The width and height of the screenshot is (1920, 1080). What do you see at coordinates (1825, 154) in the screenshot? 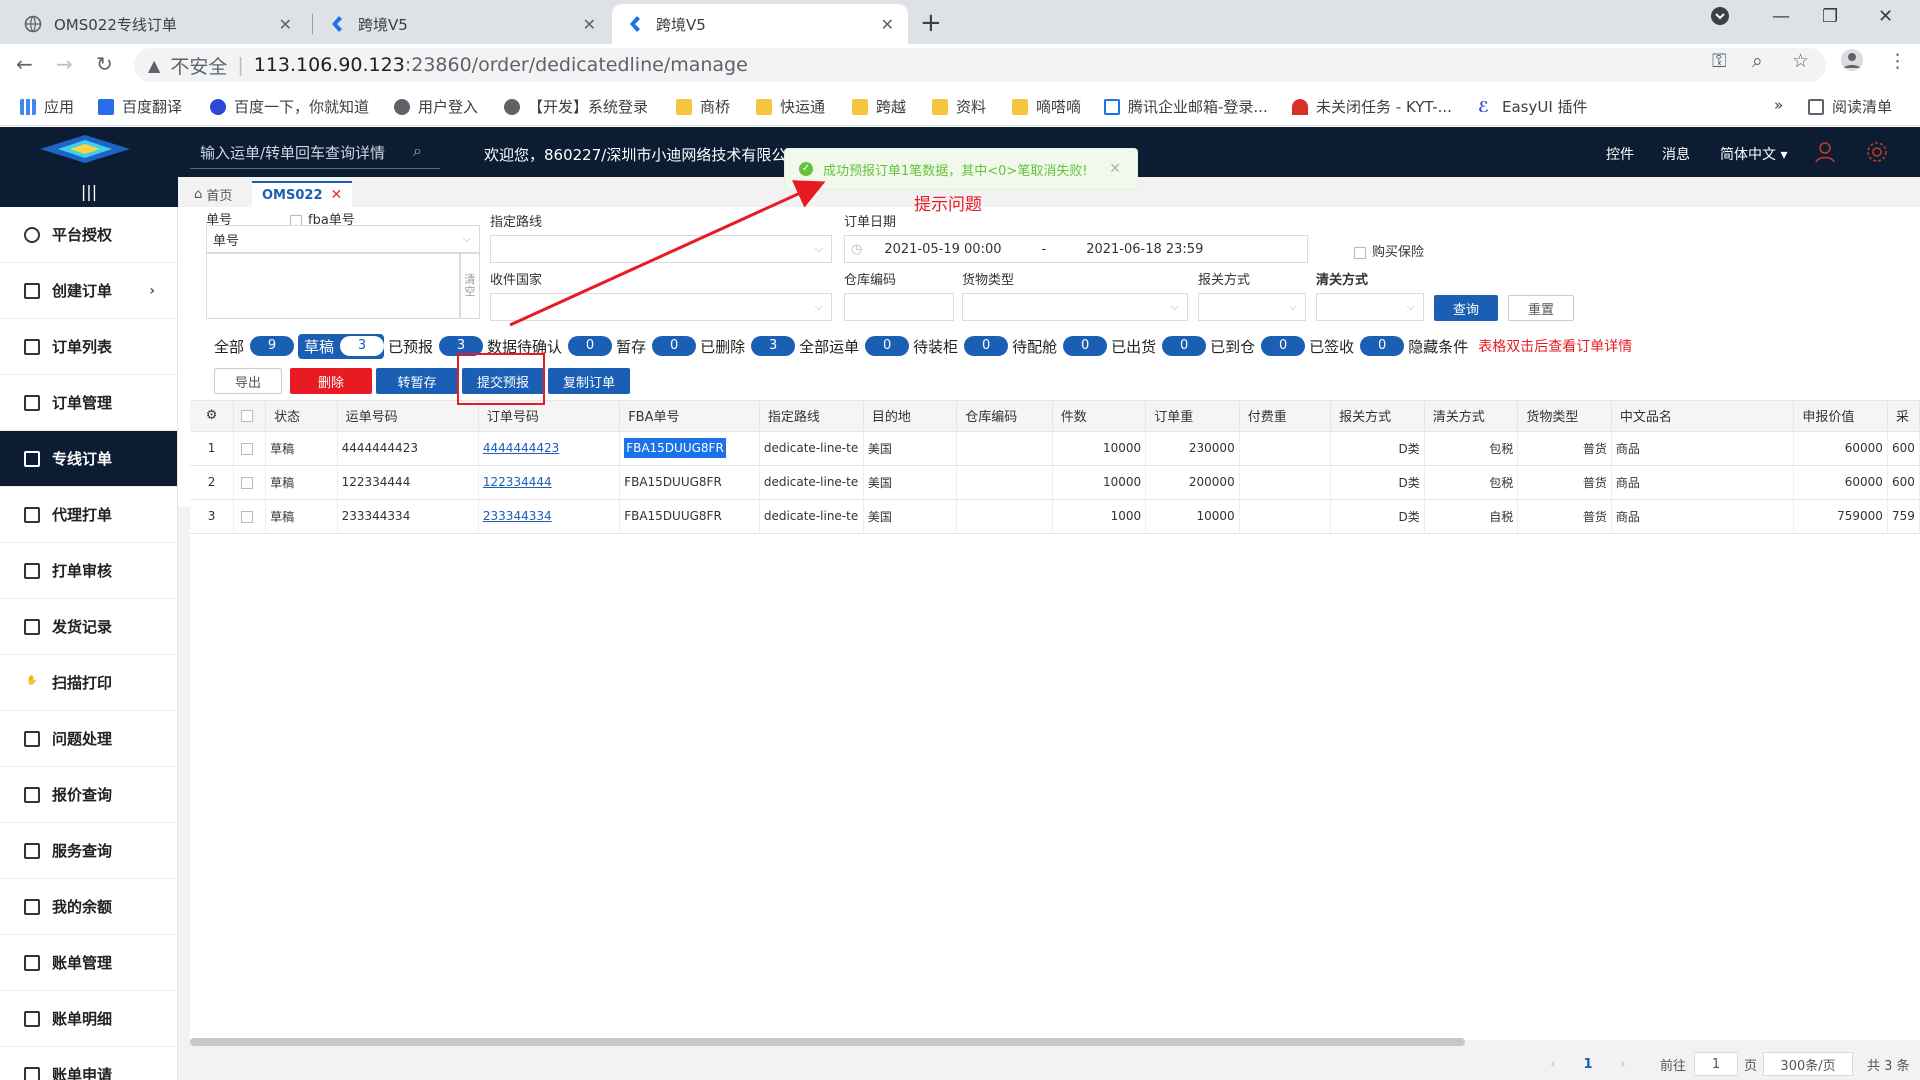
I see `user-avatar-icon` at bounding box center [1825, 154].